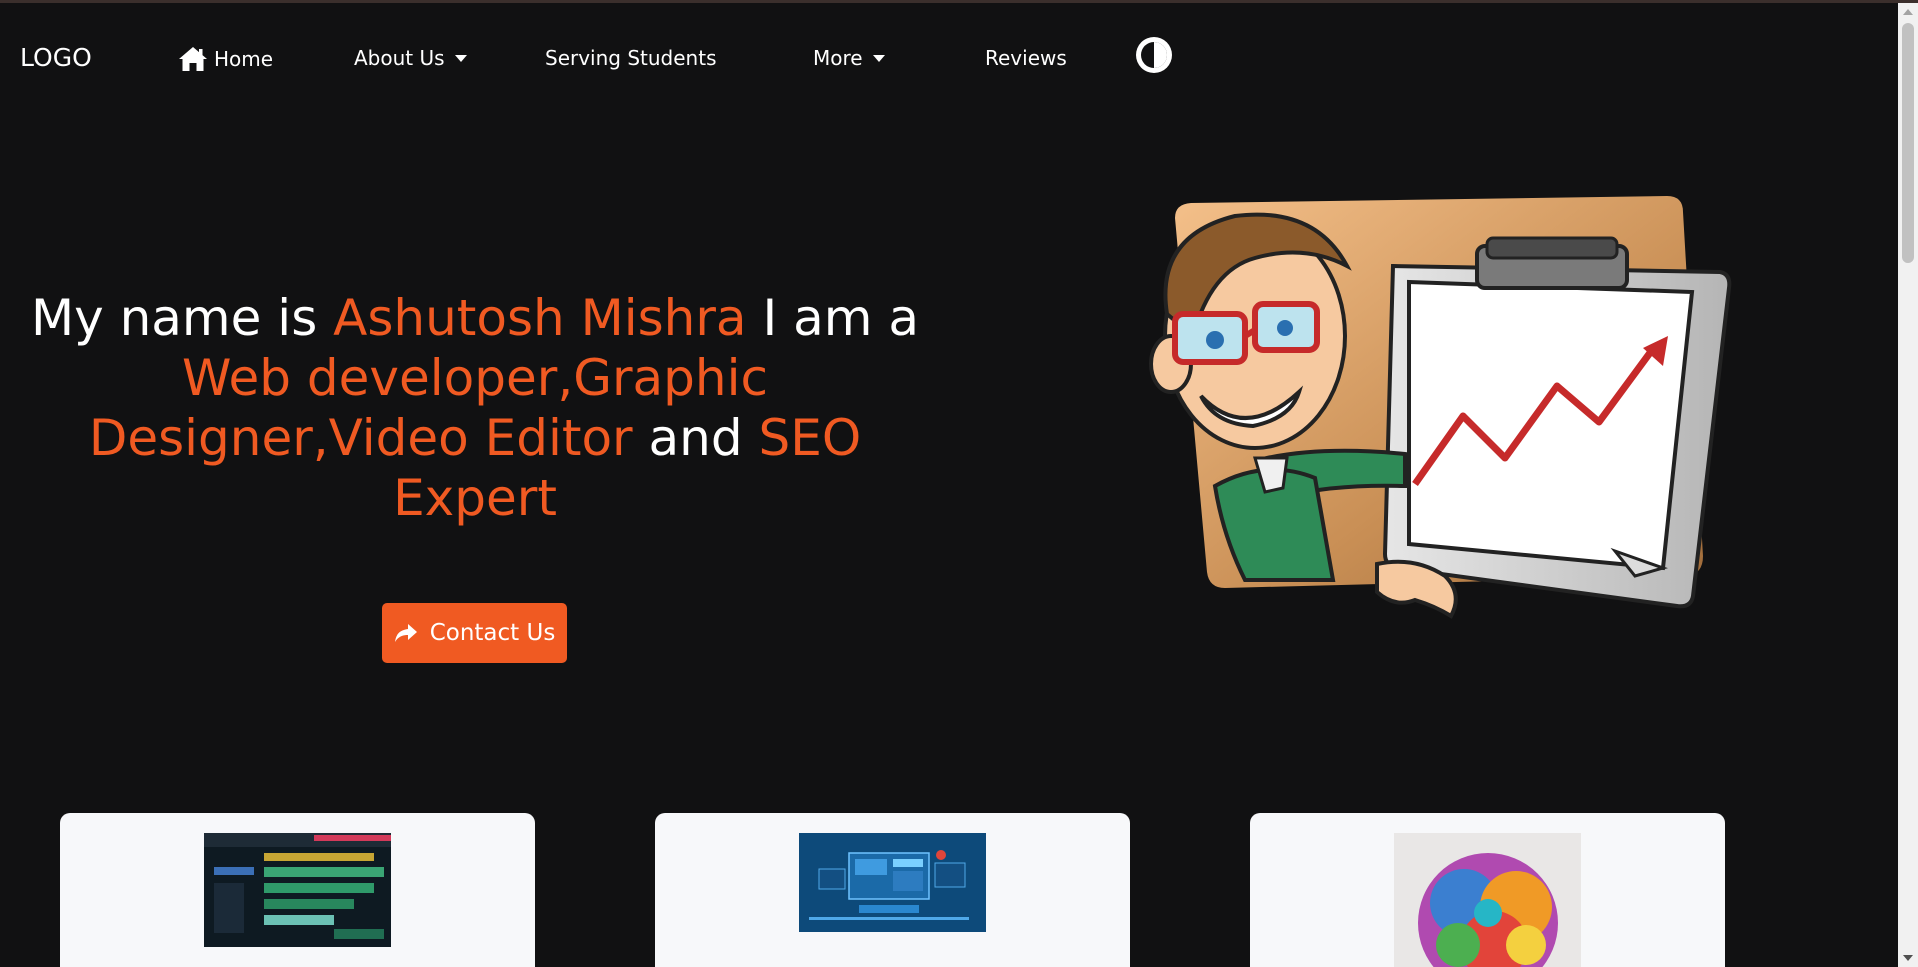  I want to click on nav-item-serving-students: Serving Students, so click(631, 58).